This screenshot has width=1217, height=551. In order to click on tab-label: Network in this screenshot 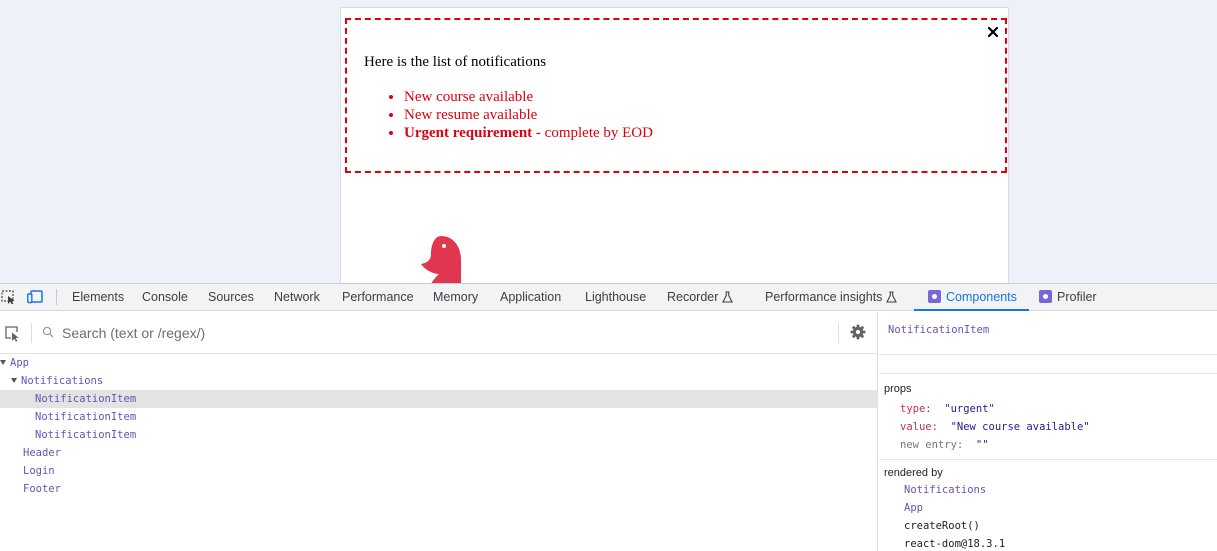, I will do `click(297, 297)`.